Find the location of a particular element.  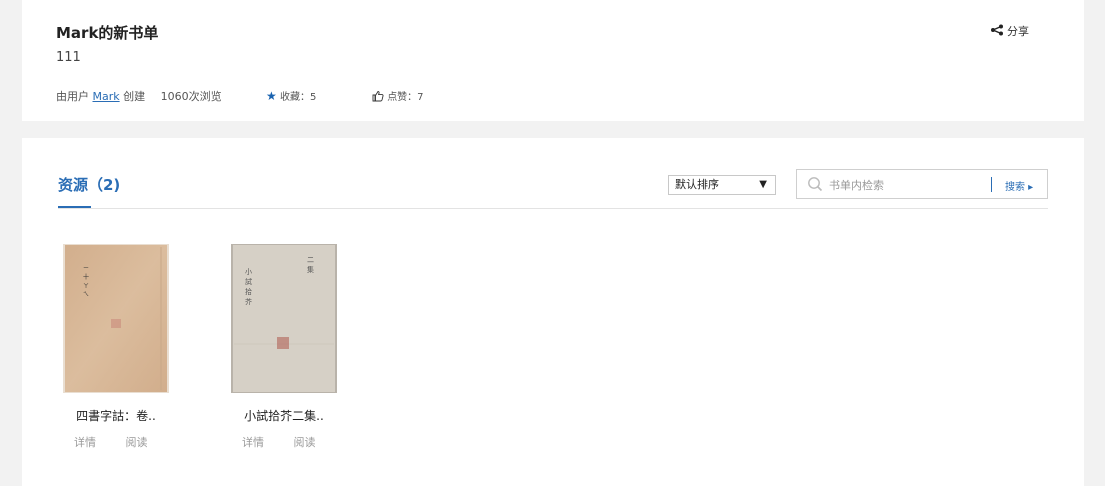

view-count: 1060次浏览 is located at coordinates (191, 96).